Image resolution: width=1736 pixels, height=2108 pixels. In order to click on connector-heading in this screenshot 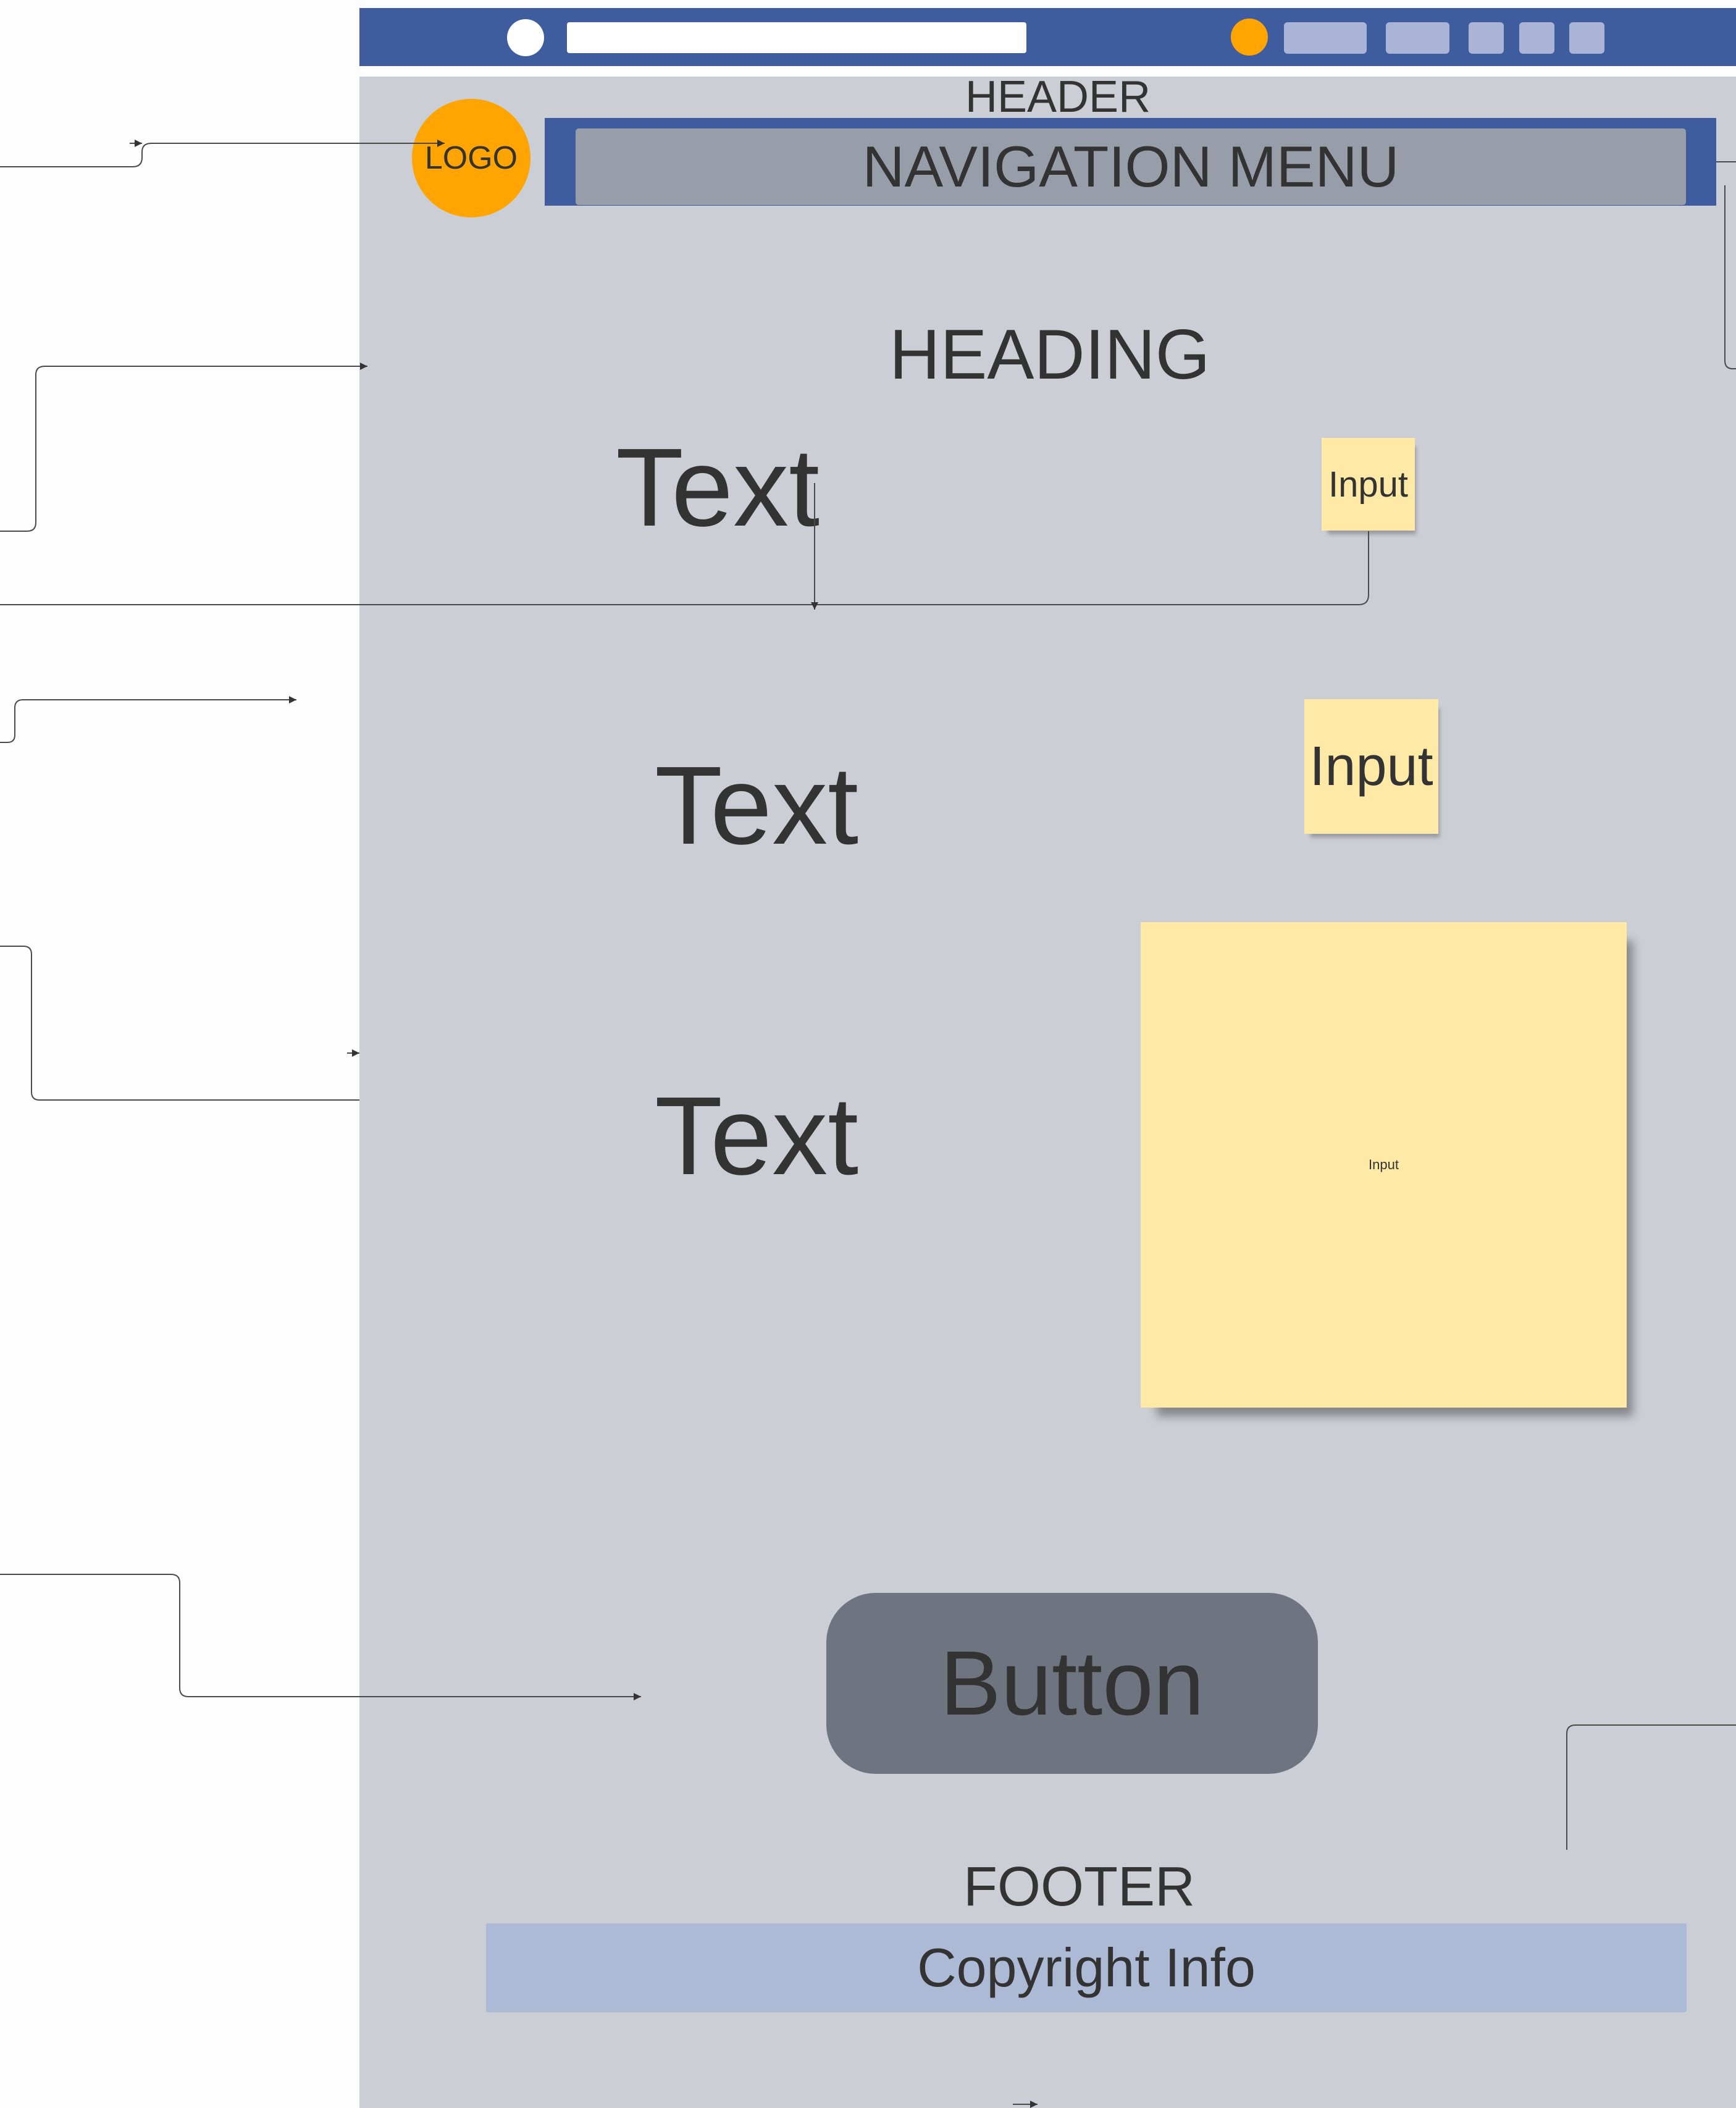, I will do `click(183, 447)`.